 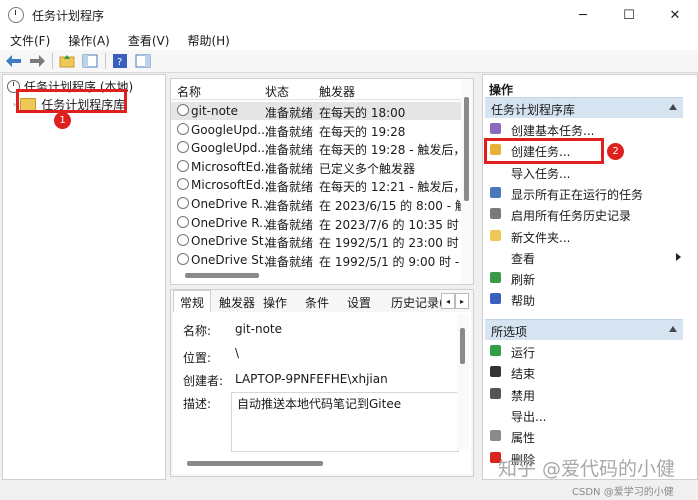 I want to click on folder-up-icon, so click(x=67, y=61).